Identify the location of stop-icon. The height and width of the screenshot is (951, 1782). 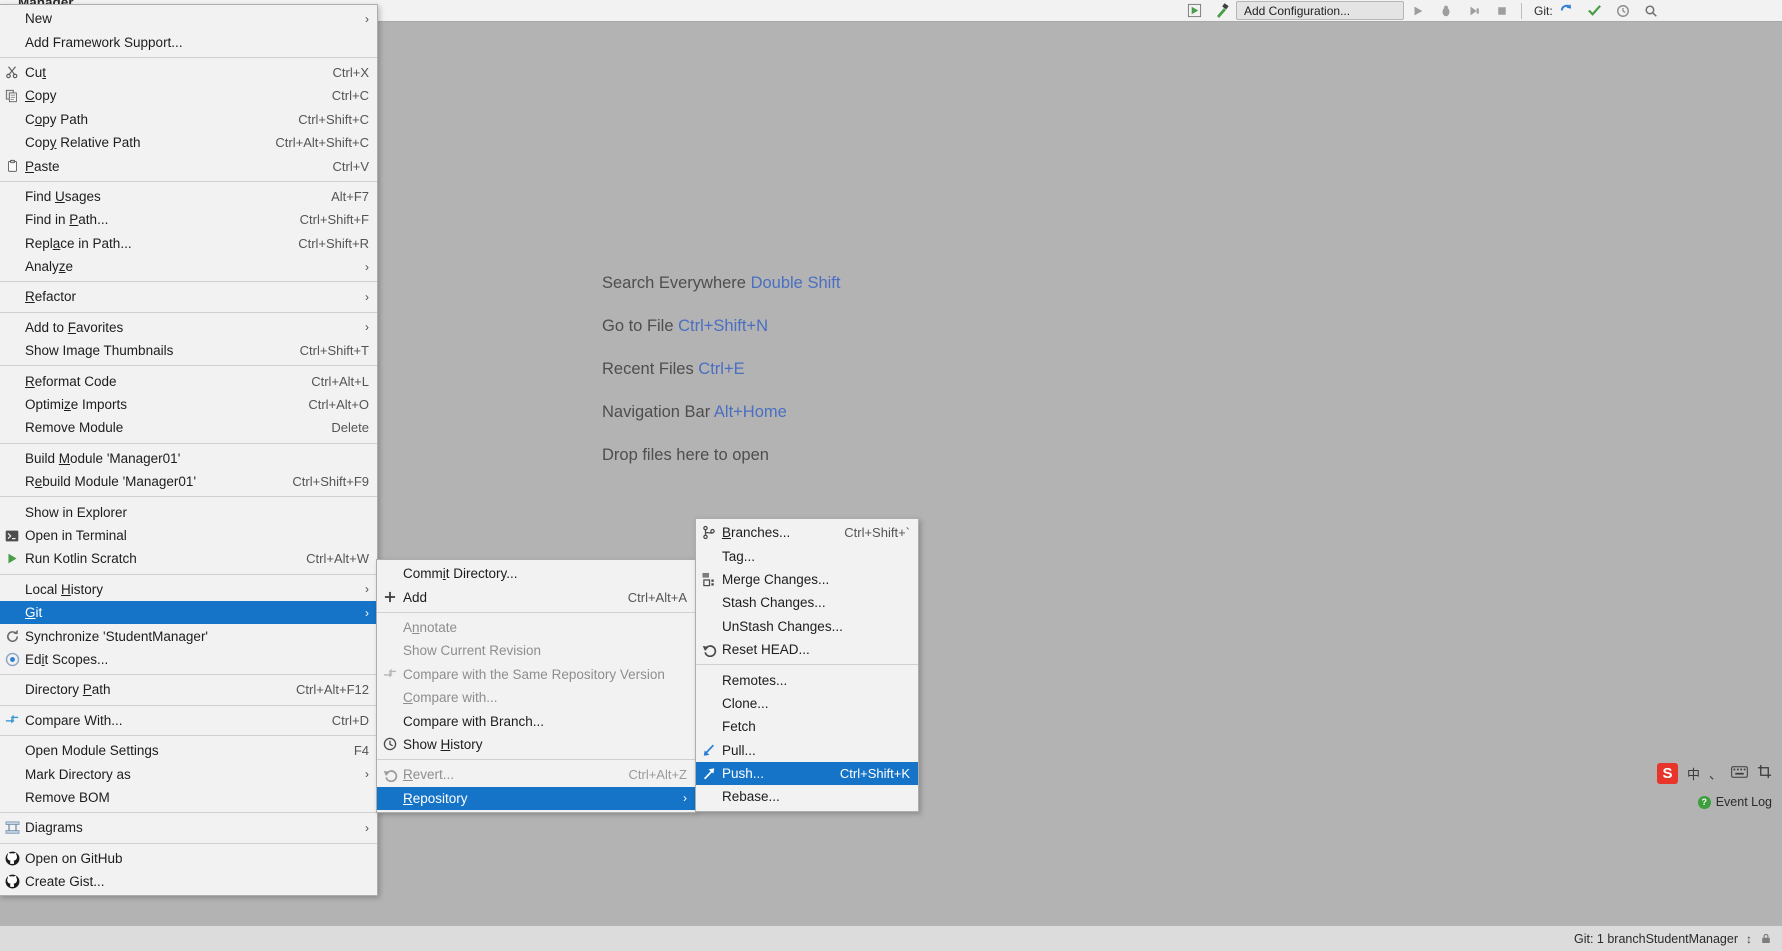
(1502, 11).